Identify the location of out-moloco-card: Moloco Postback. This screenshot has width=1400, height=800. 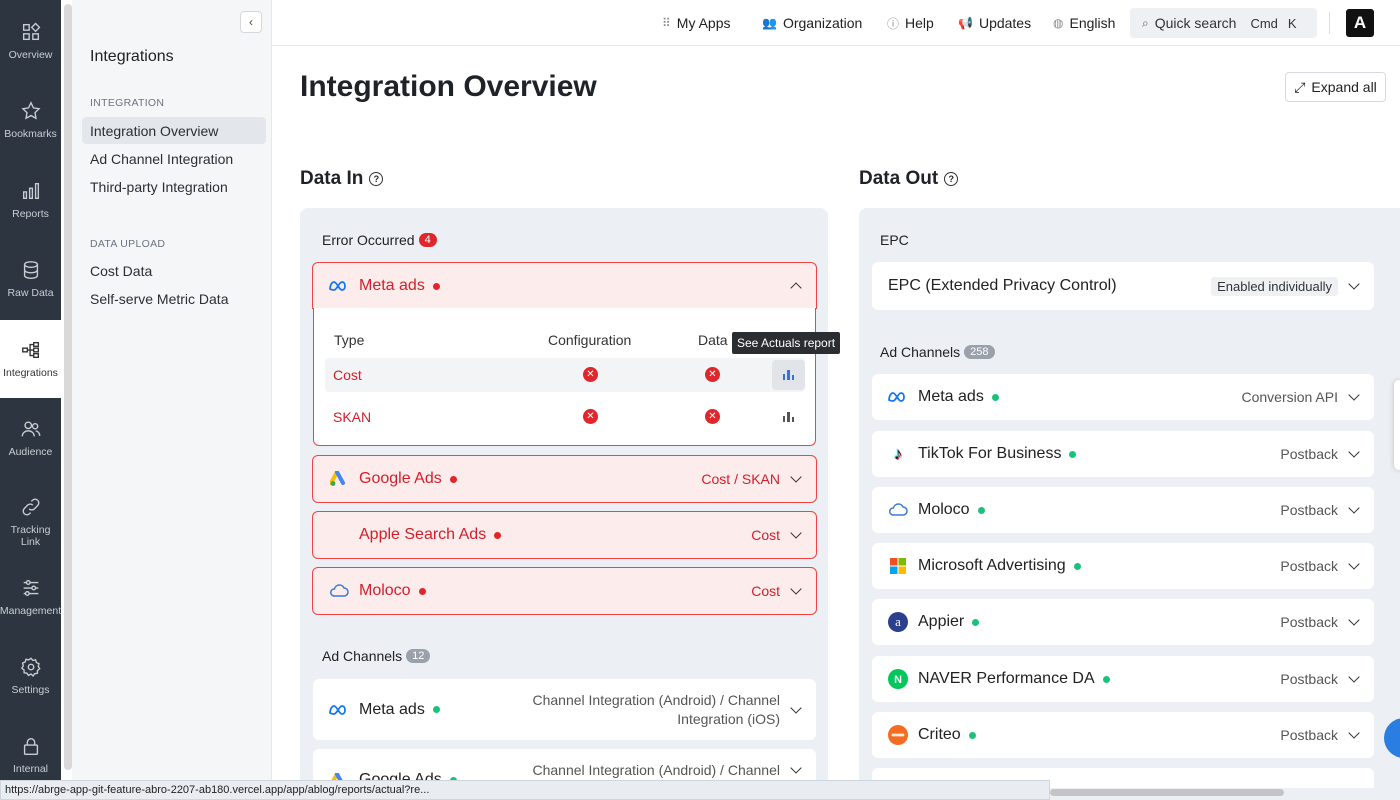
(1123, 510).